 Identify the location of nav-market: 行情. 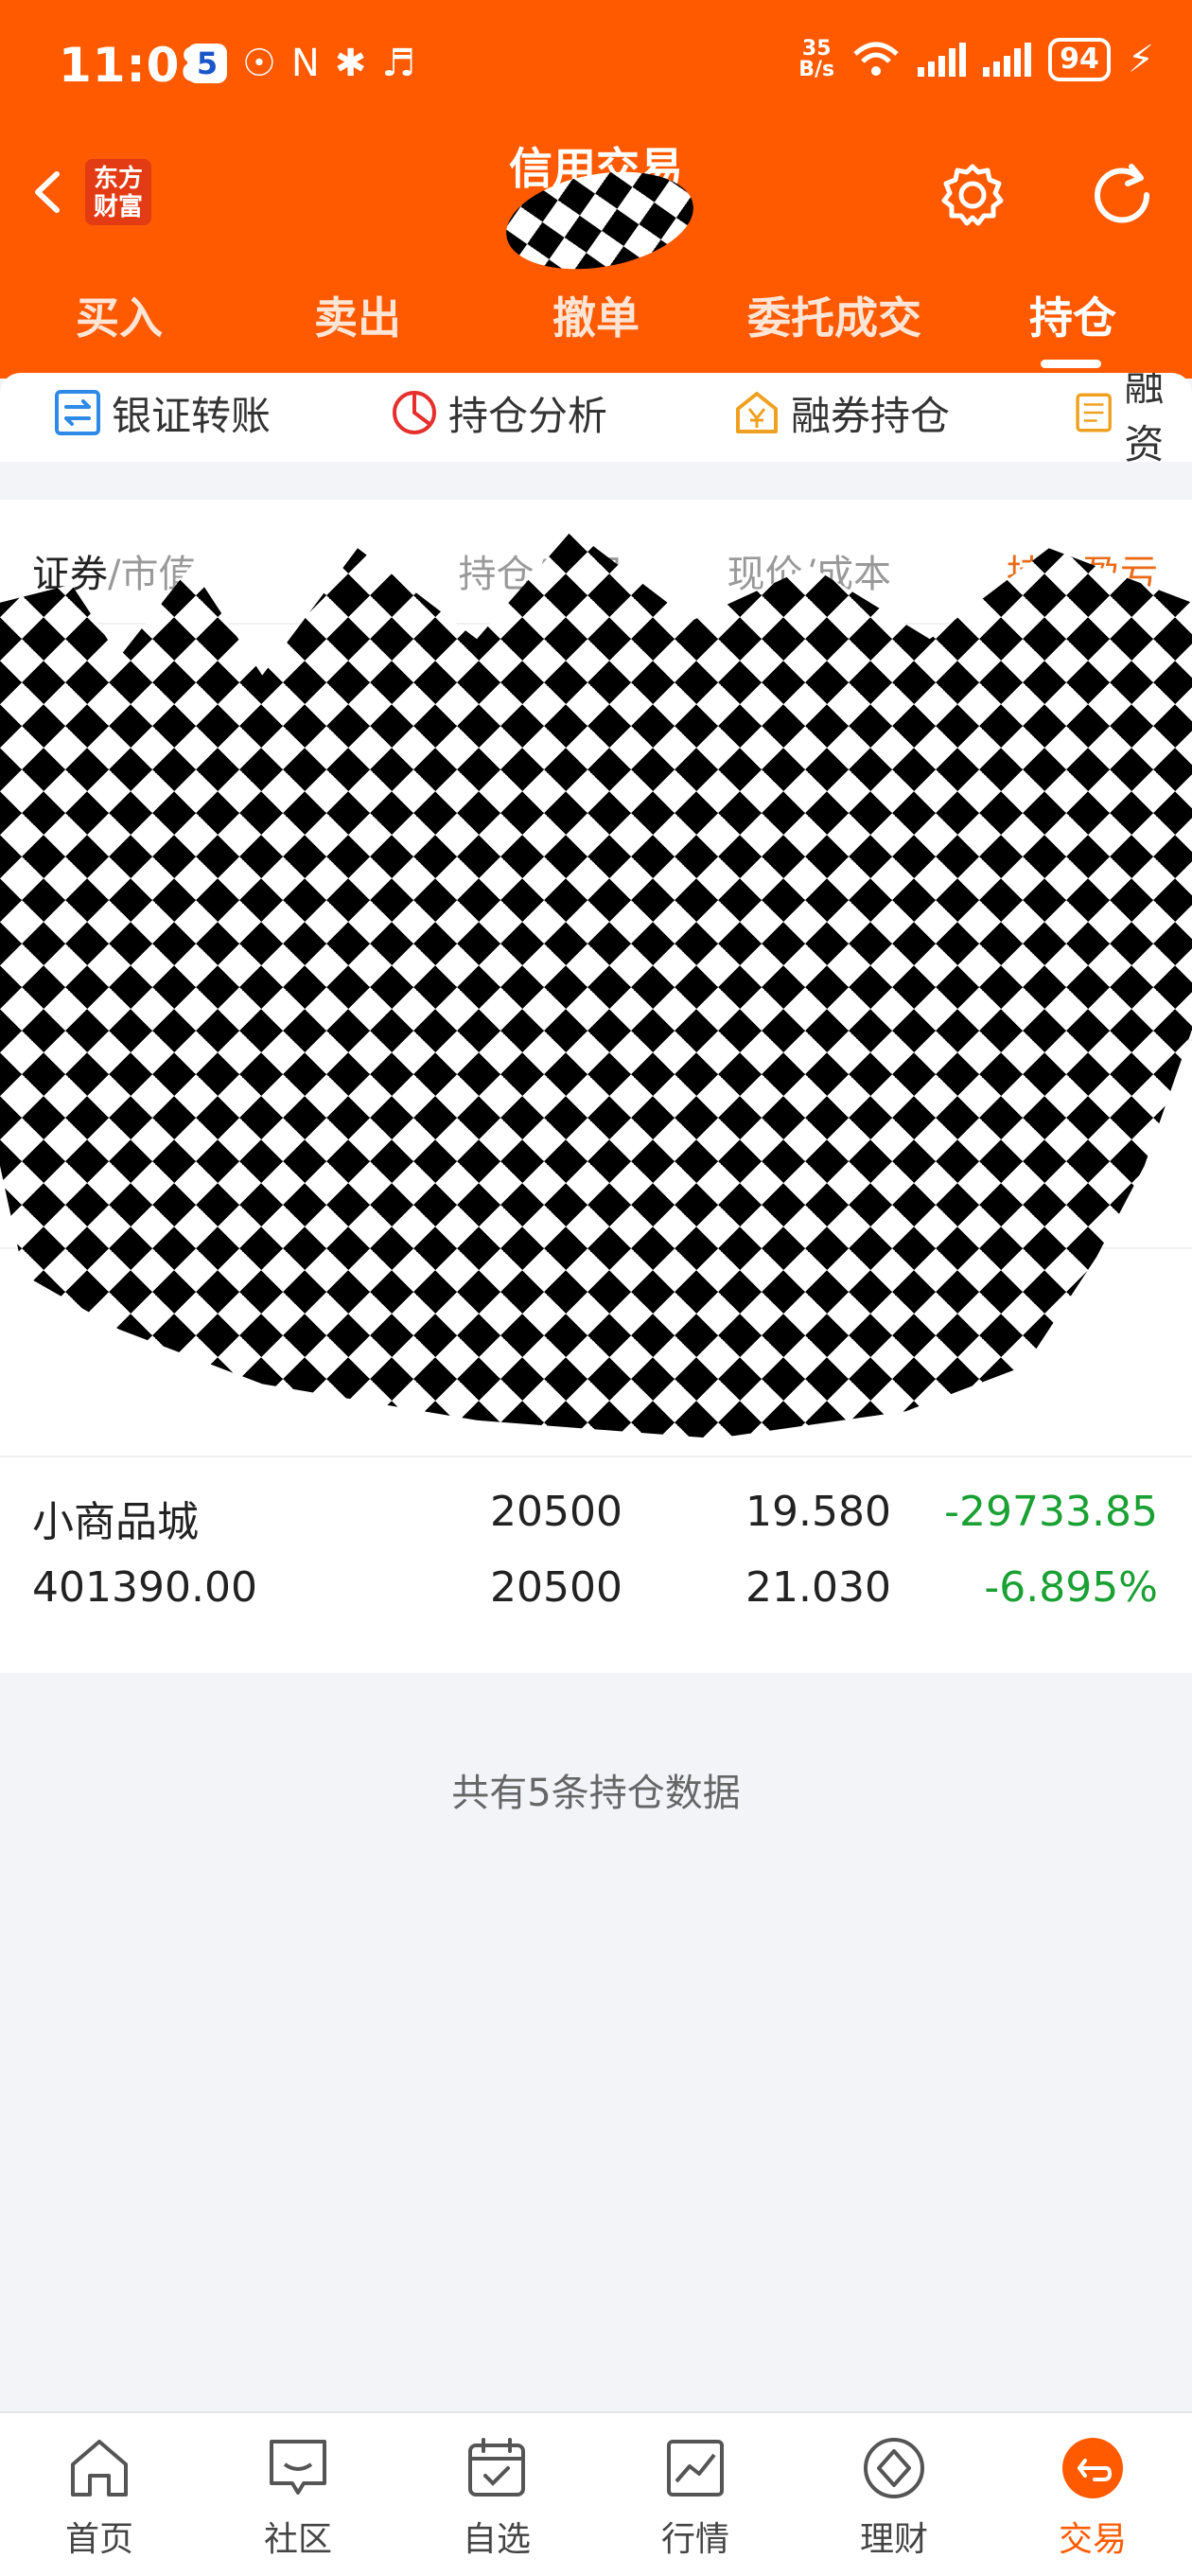
(695, 2496).